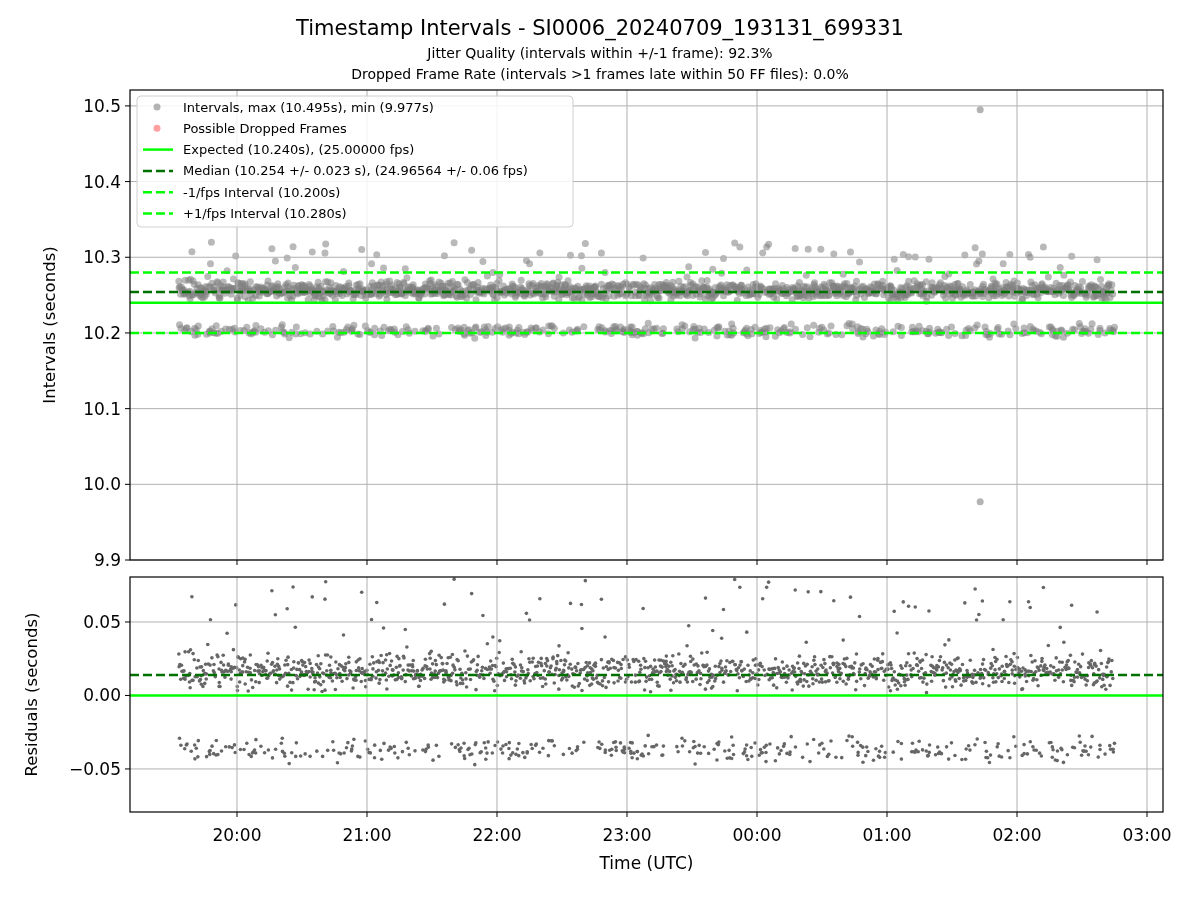 Image resolution: width=1200 pixels, height=900 pixels. Describe the element at coordinates (646, 863) in the screenshot. I see `x-axis-label: Time (UTC)` at that location.